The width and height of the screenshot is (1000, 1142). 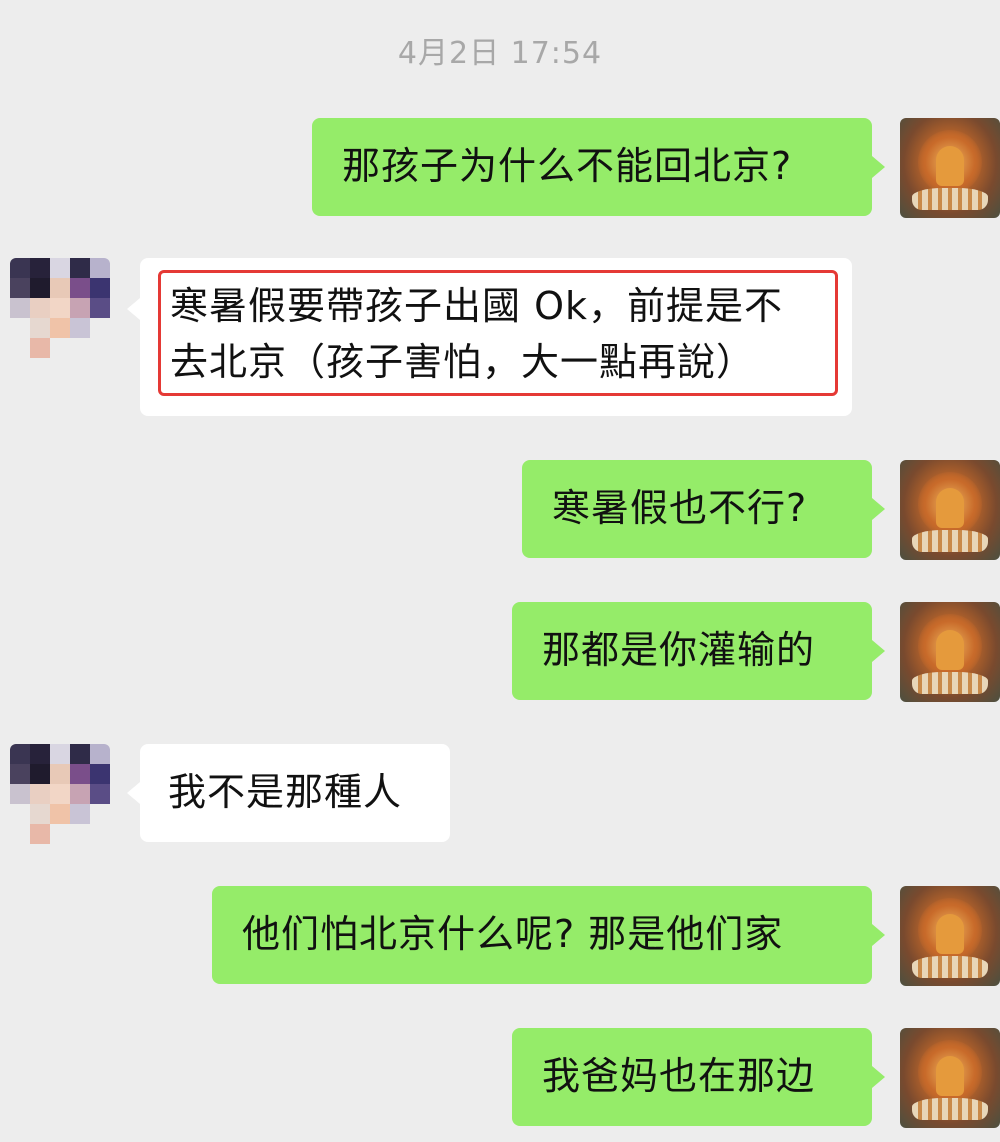 I want to click on message-text: 那都是你灌输的, so click(x=679, y=650).